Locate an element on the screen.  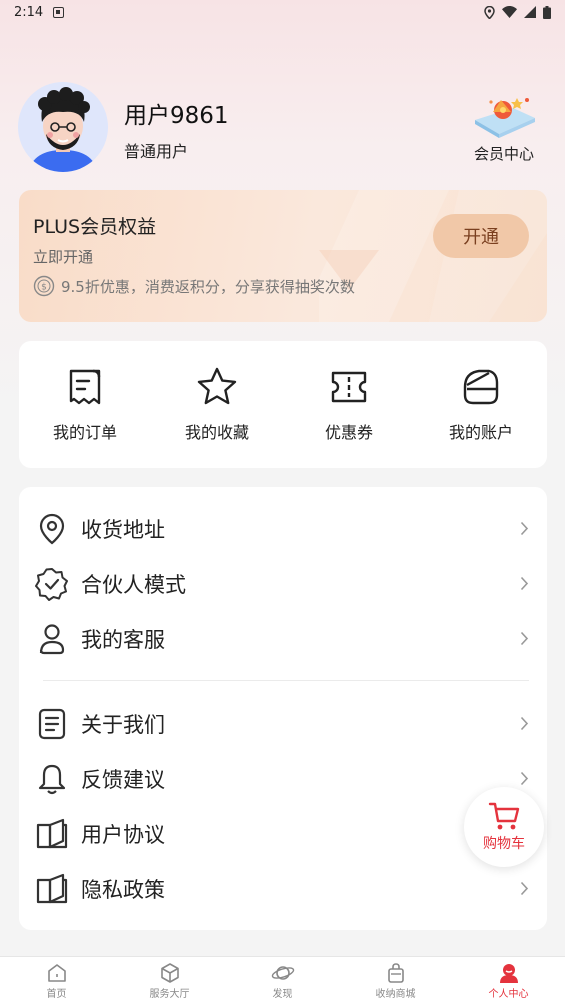
plus-open-button: 开通 is located at coordinates (481, 236).